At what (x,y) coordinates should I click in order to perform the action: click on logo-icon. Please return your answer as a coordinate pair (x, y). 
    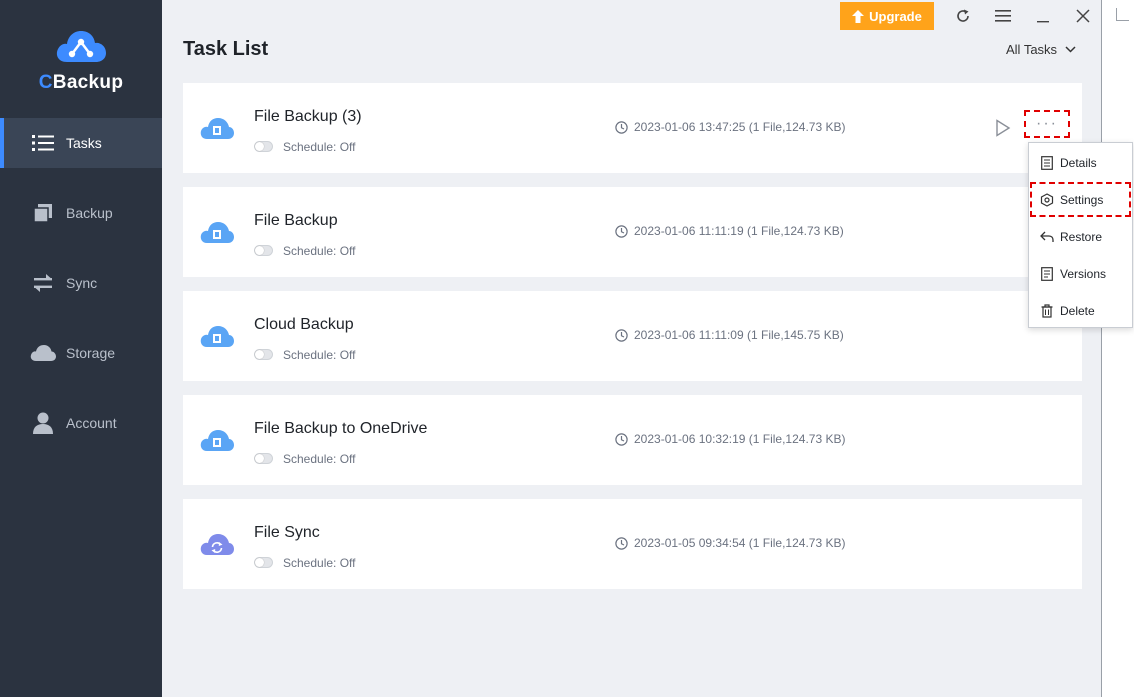
    Looking at the image, I should click on (81, 46).